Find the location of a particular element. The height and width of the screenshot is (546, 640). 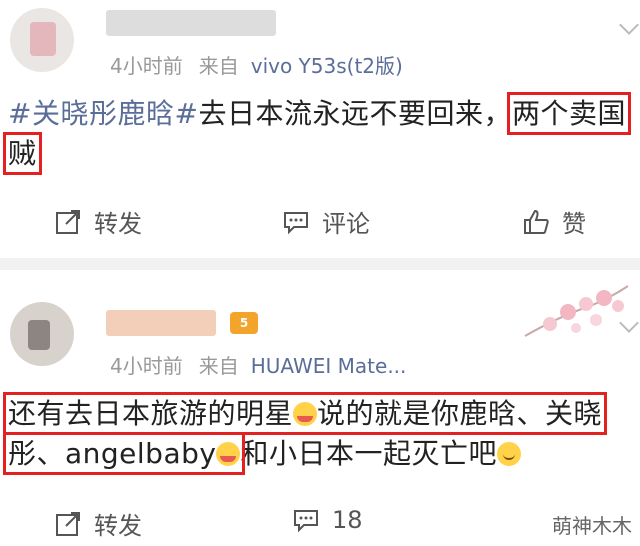

cherry-blossom-decoration is located at coordinates (576, 311).